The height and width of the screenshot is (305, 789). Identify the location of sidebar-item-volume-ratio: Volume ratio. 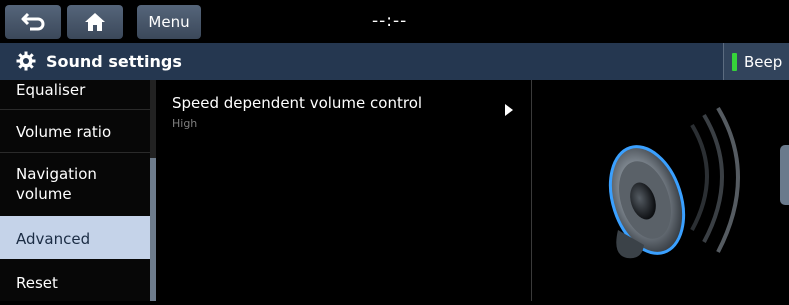
(75, 131).